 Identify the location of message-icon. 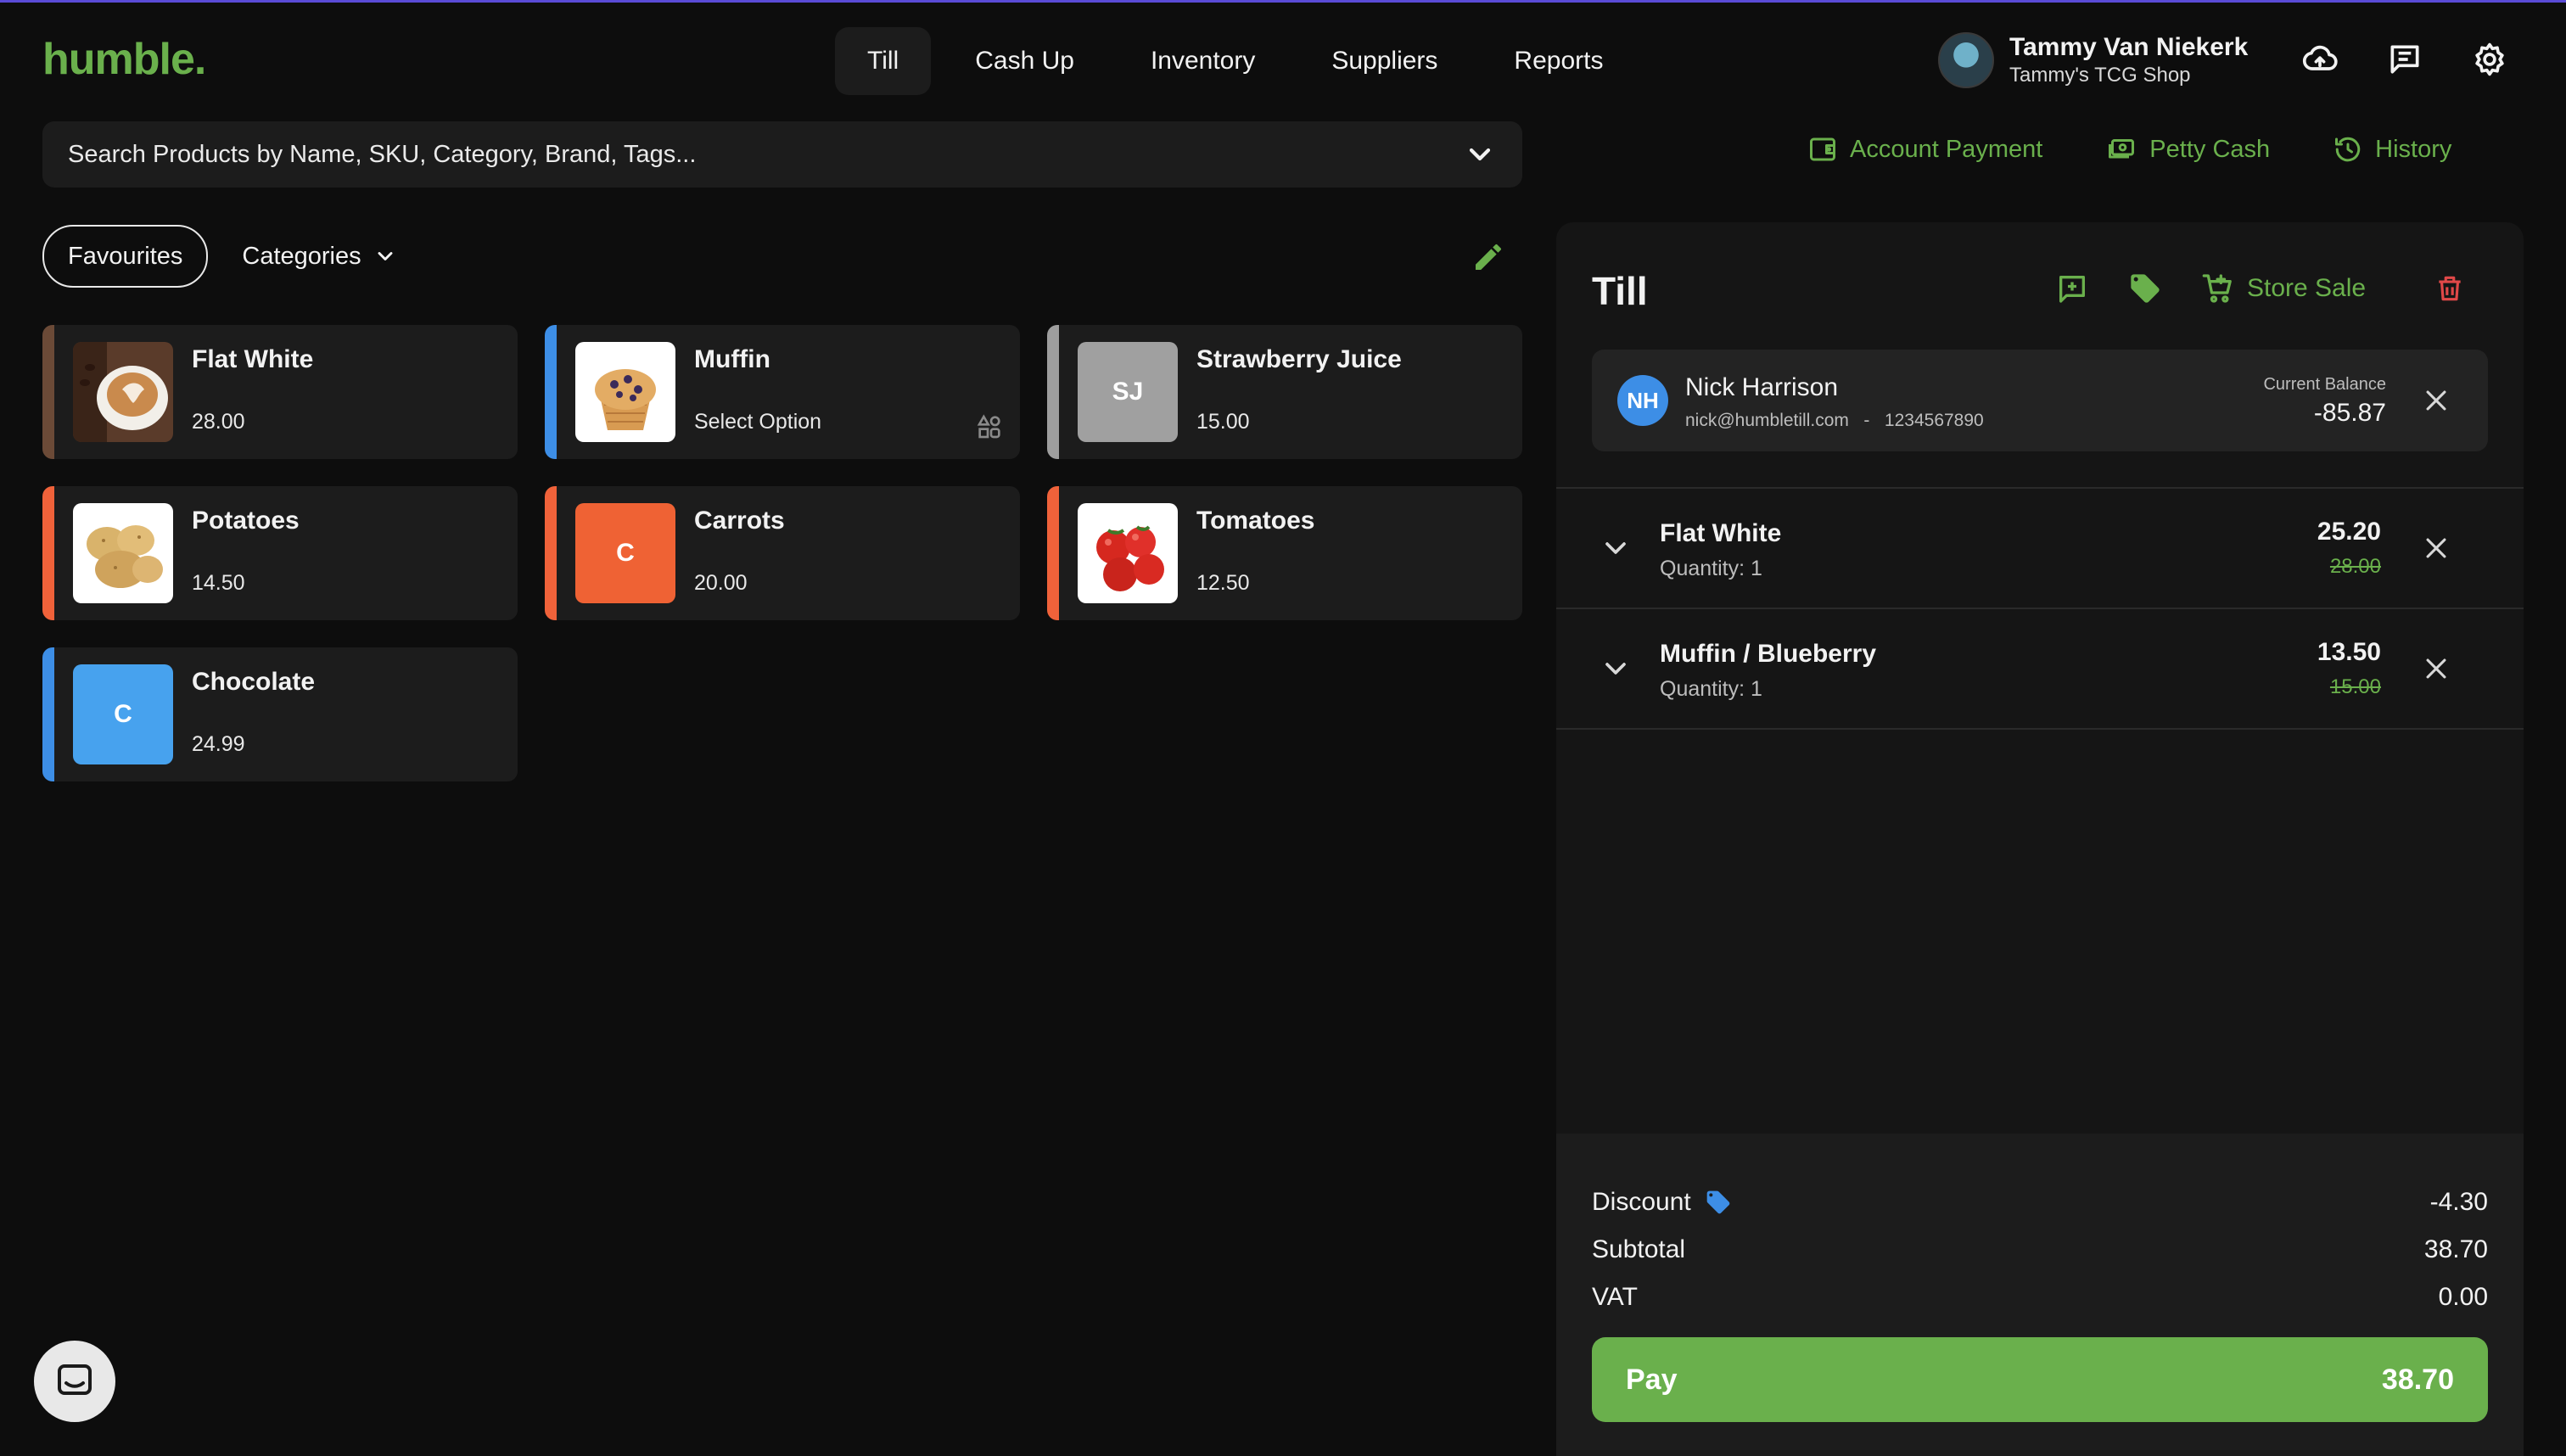
(2404, 59).